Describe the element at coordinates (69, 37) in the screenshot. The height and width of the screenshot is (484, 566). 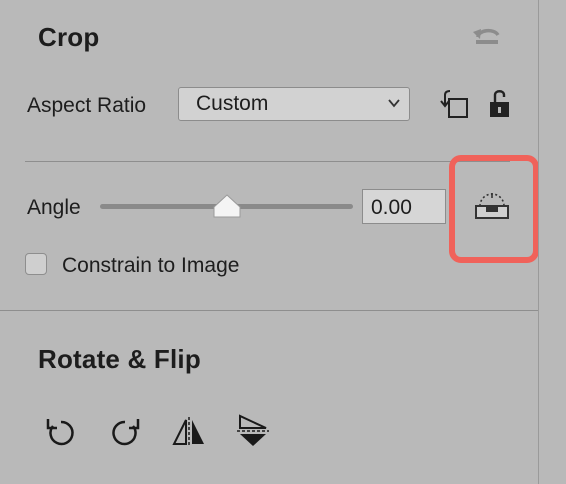
I see `crop-section-title: Crop` at that location.